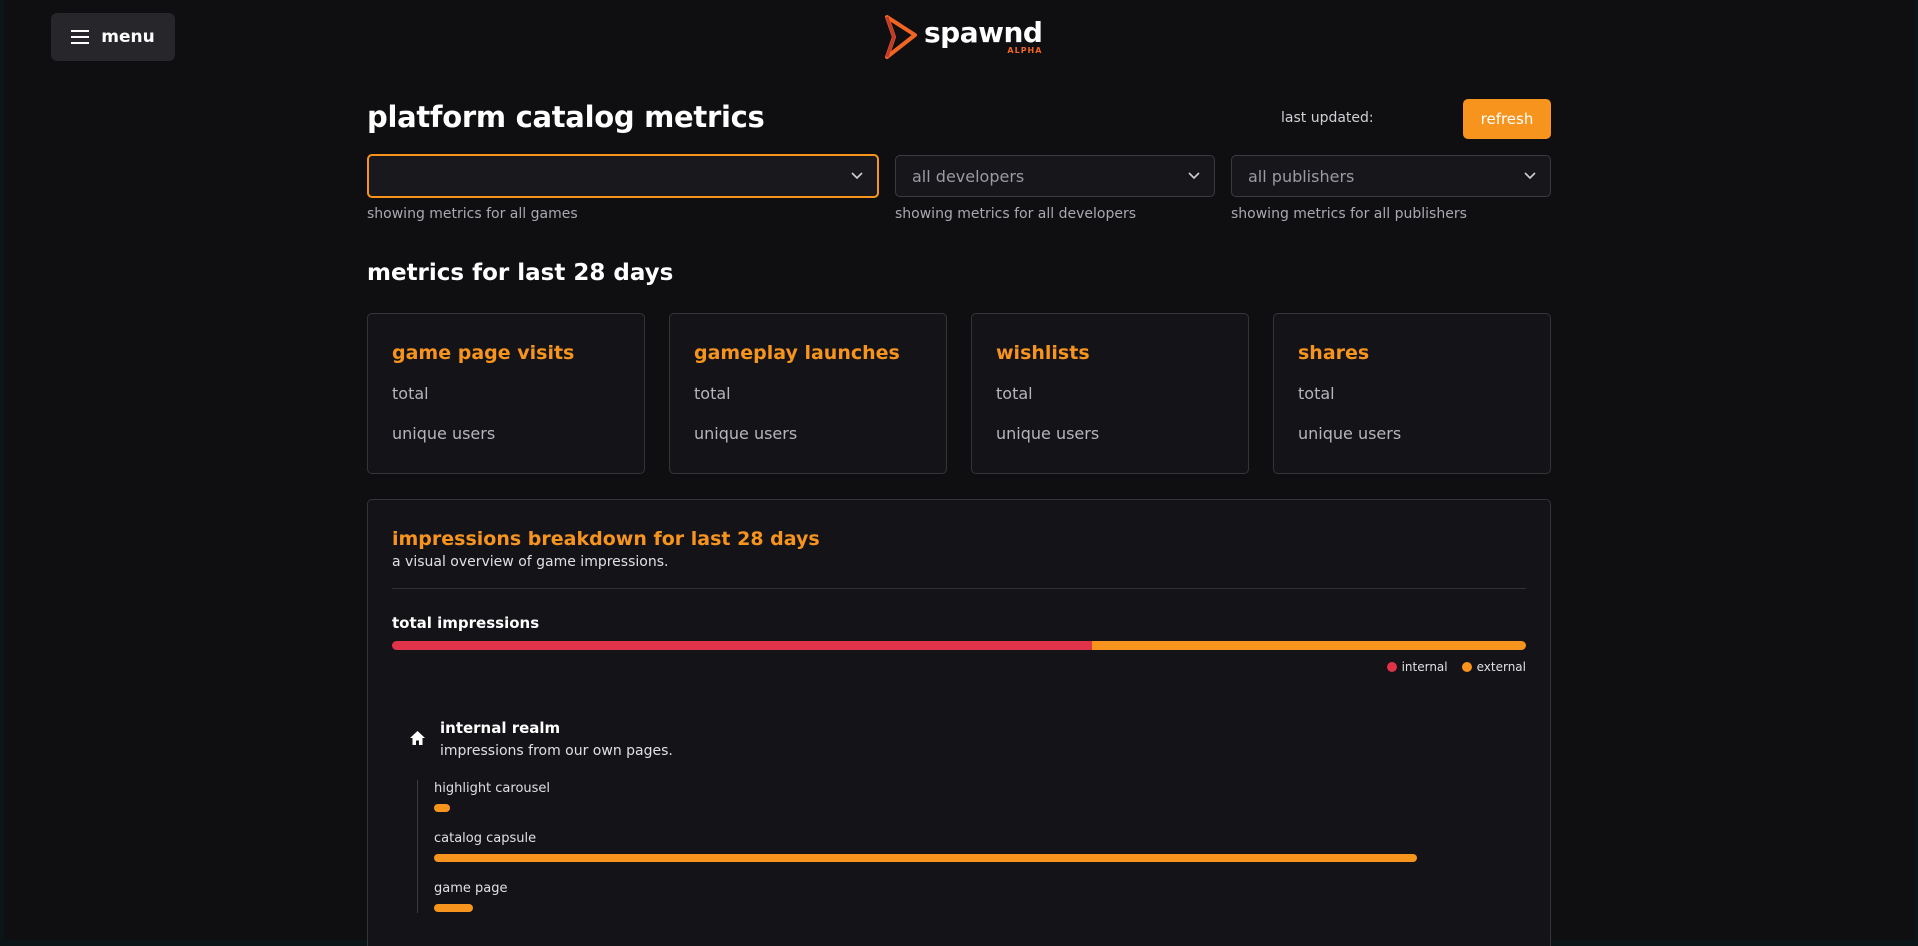 The width and height of the screenshot is (1918, 946). I want to click on impressions-title: impressions breakdown for last 28 days, so click(606, 539).